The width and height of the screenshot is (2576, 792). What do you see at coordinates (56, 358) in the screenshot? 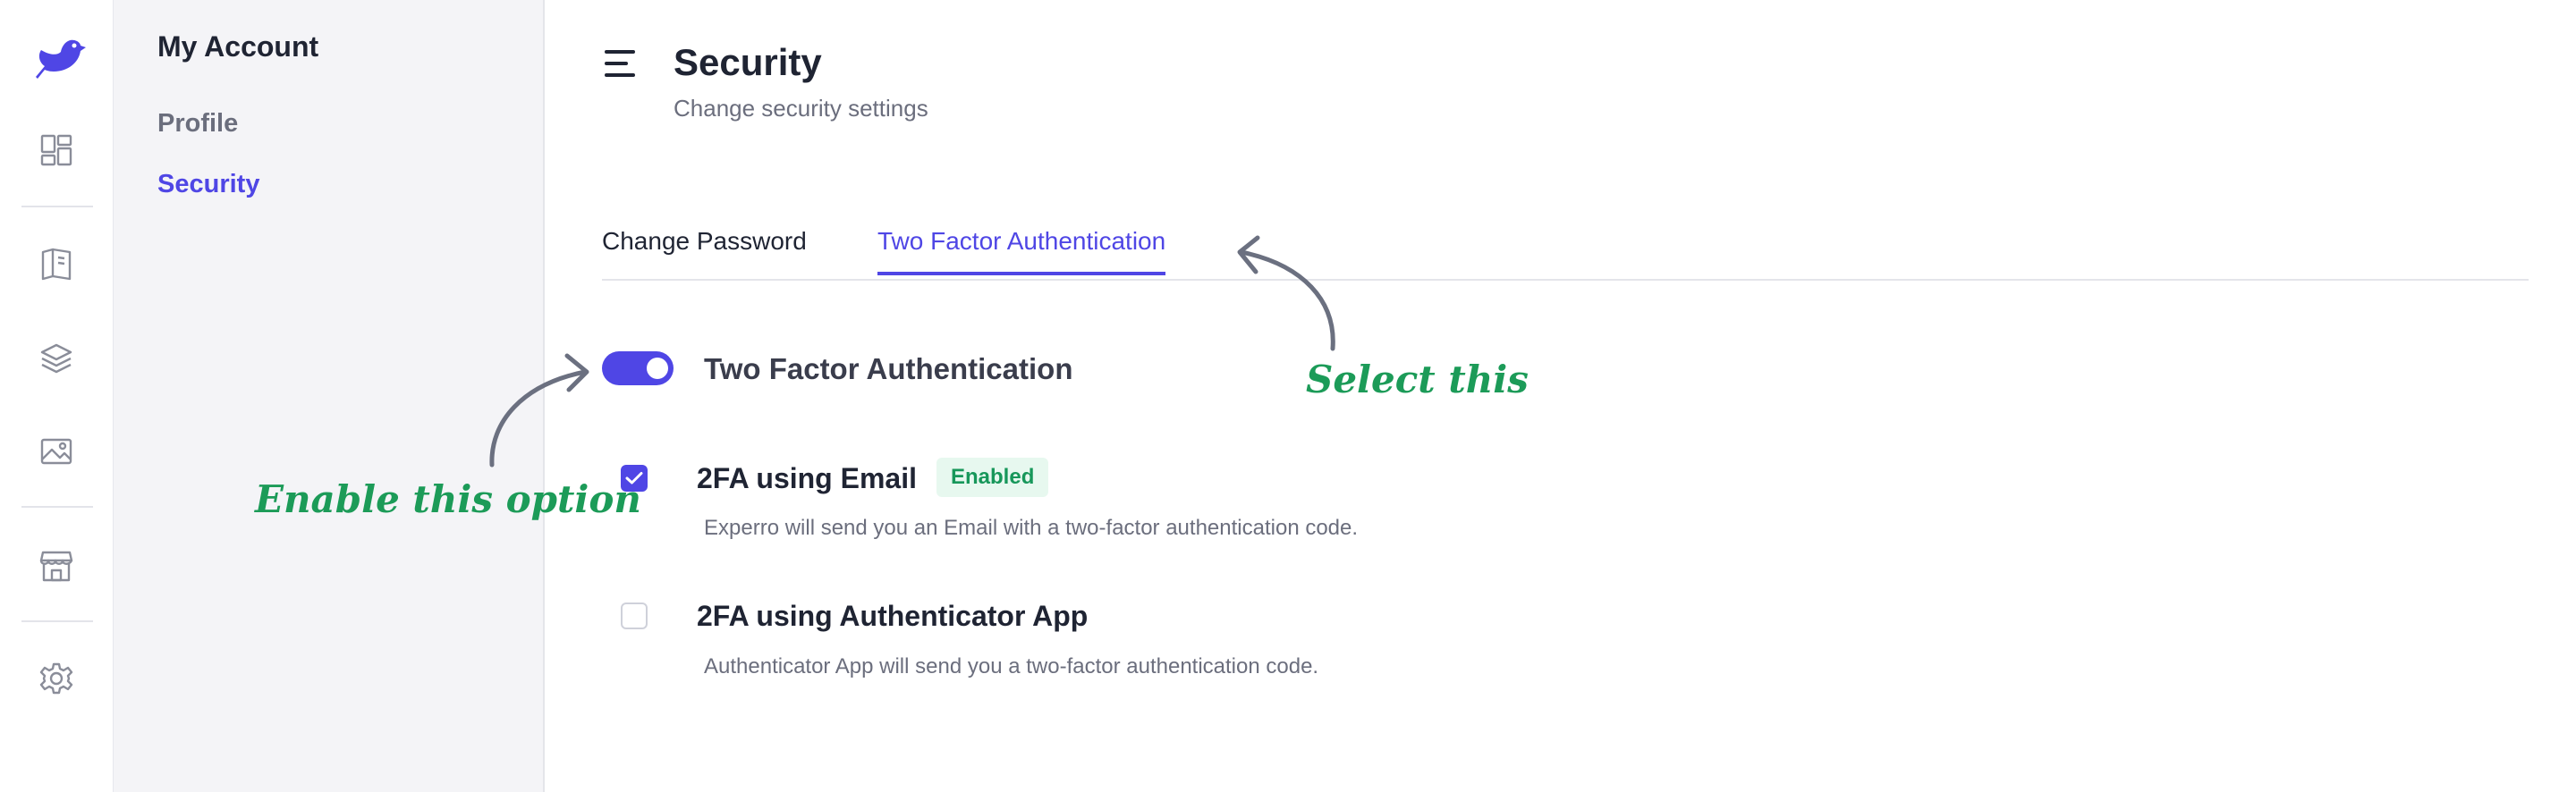
I see `layers-icon` at bounding box center [56, 358].